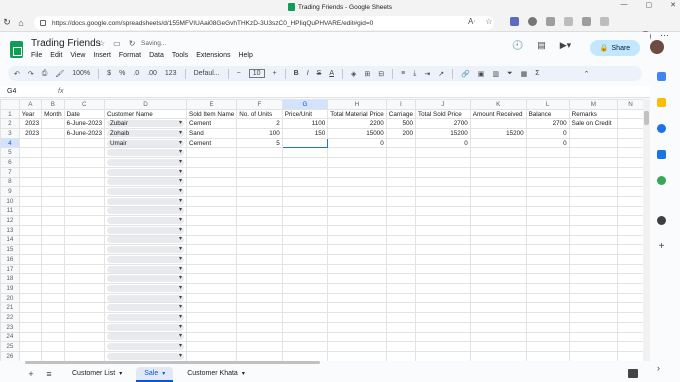 The height and width of the screenshot is (382, 680). Describe the element at coordinates (357, 172) in the screenshot. I see `cell-H7` at that location.